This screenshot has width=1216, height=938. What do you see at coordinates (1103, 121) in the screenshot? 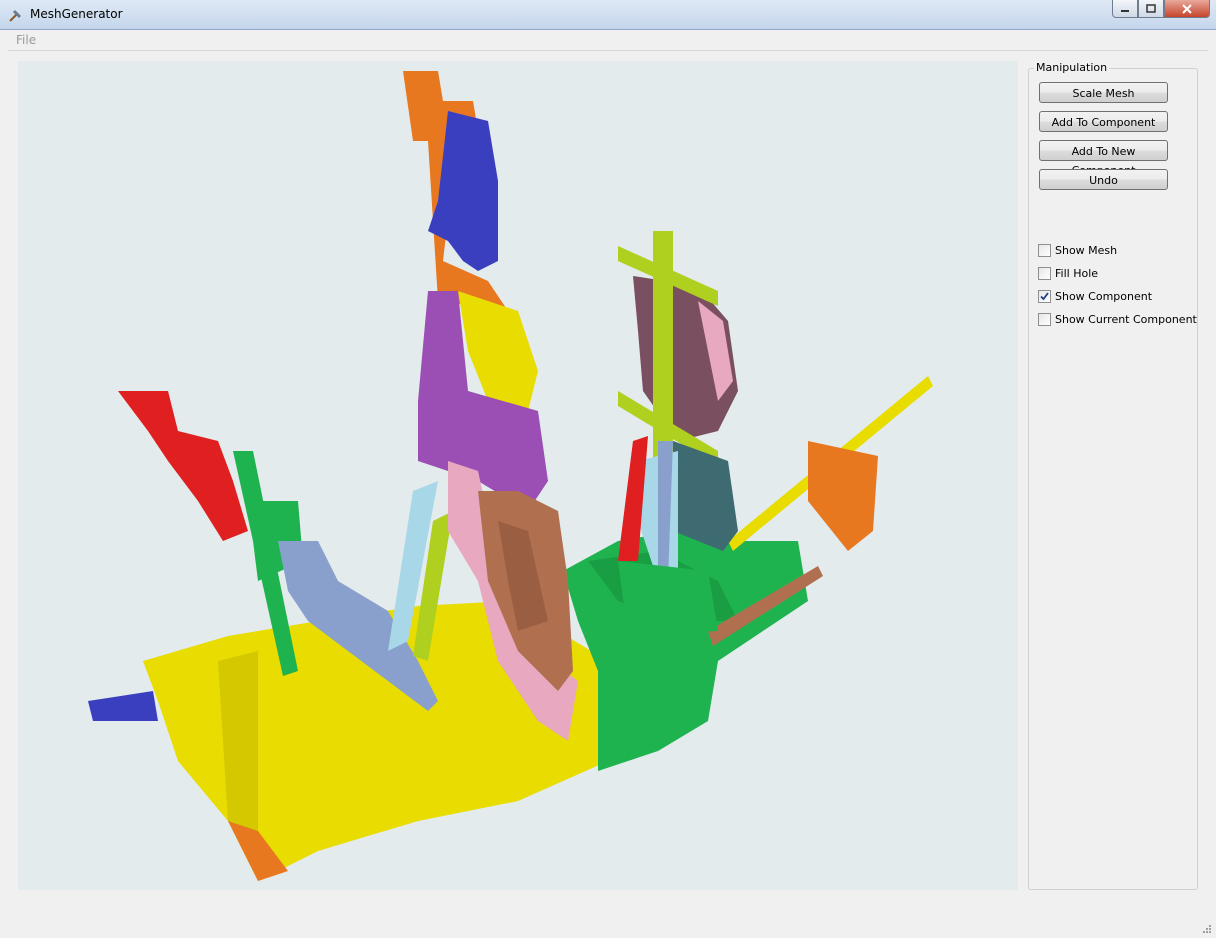
I see `add-to-component-button: Add To Component` at bounding box center [1103, 121].